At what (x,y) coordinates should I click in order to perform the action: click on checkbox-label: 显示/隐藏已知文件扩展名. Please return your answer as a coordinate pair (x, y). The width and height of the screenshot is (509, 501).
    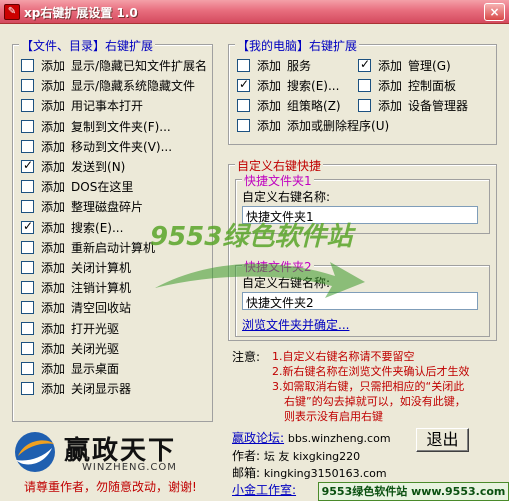
    Looking at the image, I should click on (139, 66).